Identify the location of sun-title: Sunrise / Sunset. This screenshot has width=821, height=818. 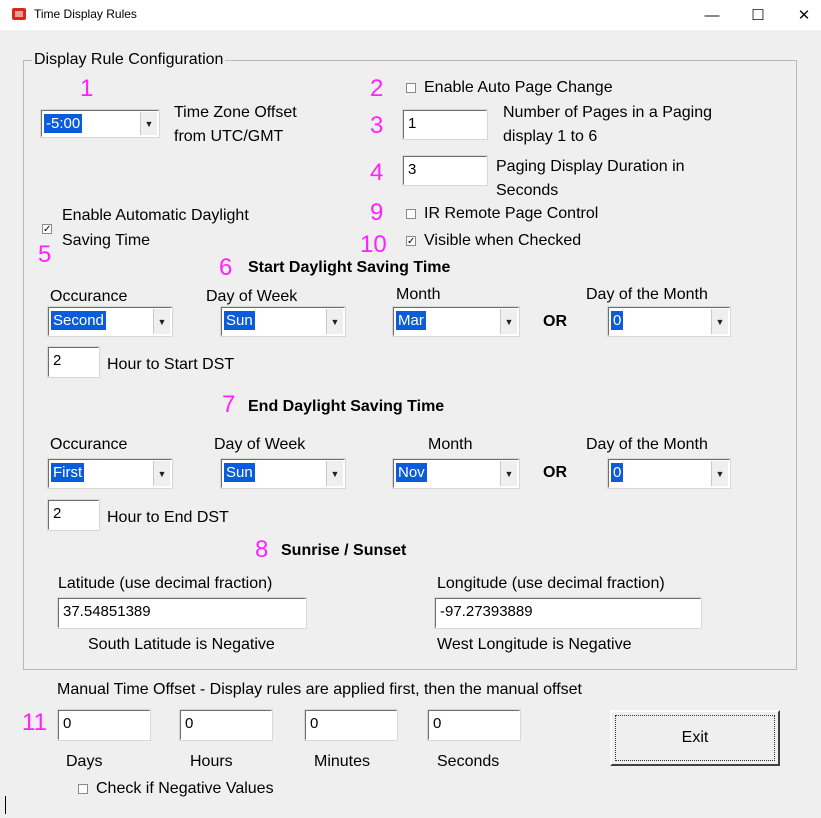
(344, 550).